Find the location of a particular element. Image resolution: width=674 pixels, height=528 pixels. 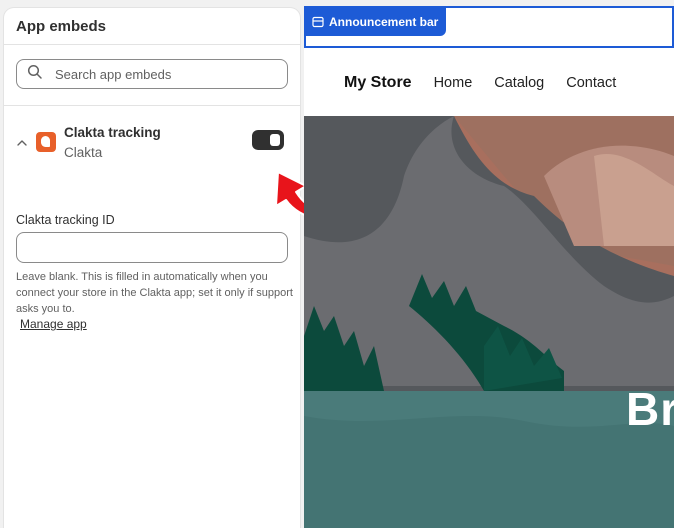

announcement-bar-section: Announcement bar is located at coordinates (489, 27).